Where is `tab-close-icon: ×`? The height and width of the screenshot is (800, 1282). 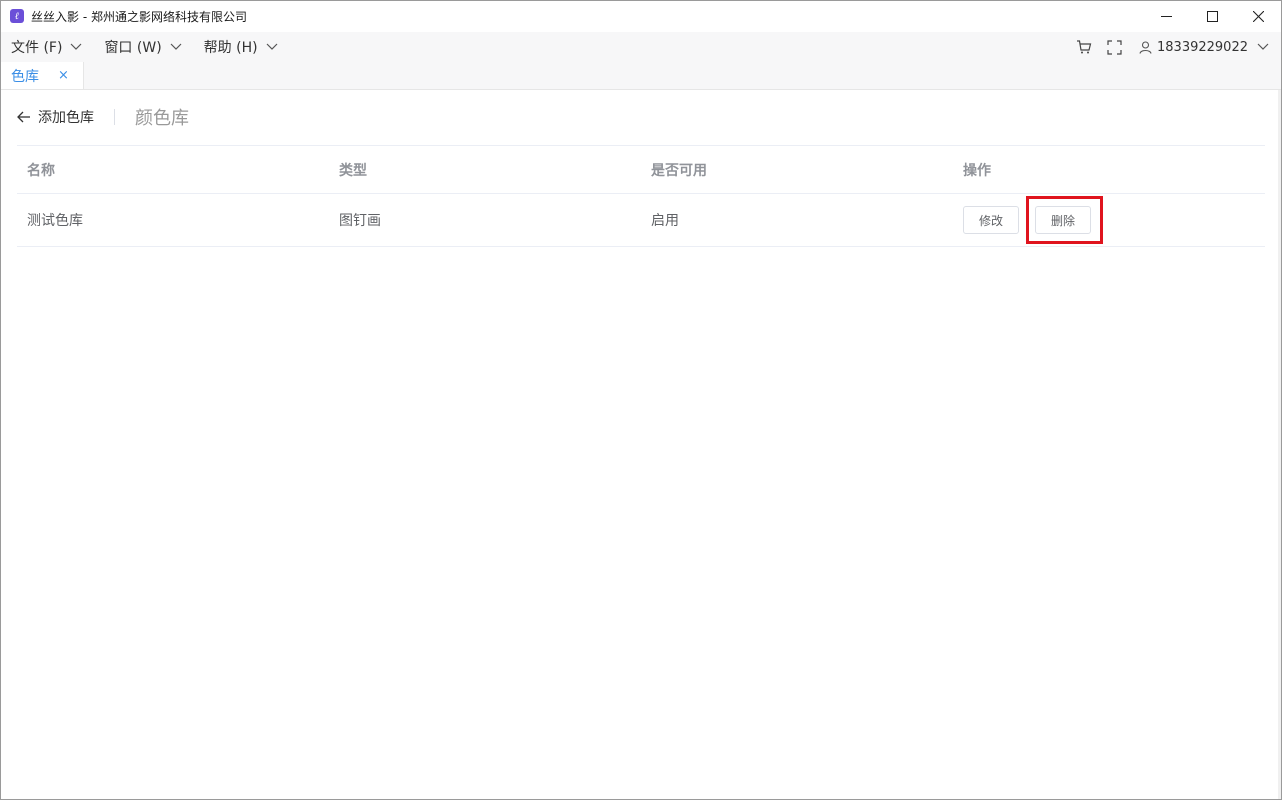
tab-close-icon: × is located at coordinates (63, 75).